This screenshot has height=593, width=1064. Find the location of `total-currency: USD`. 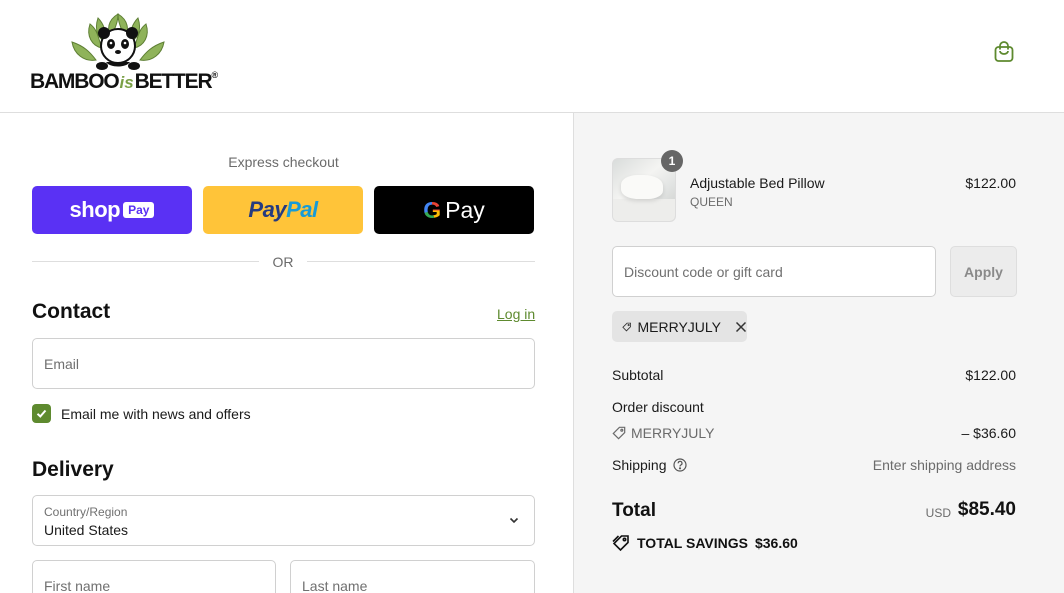

total-currency: USD is located at coordinates (938, 513).